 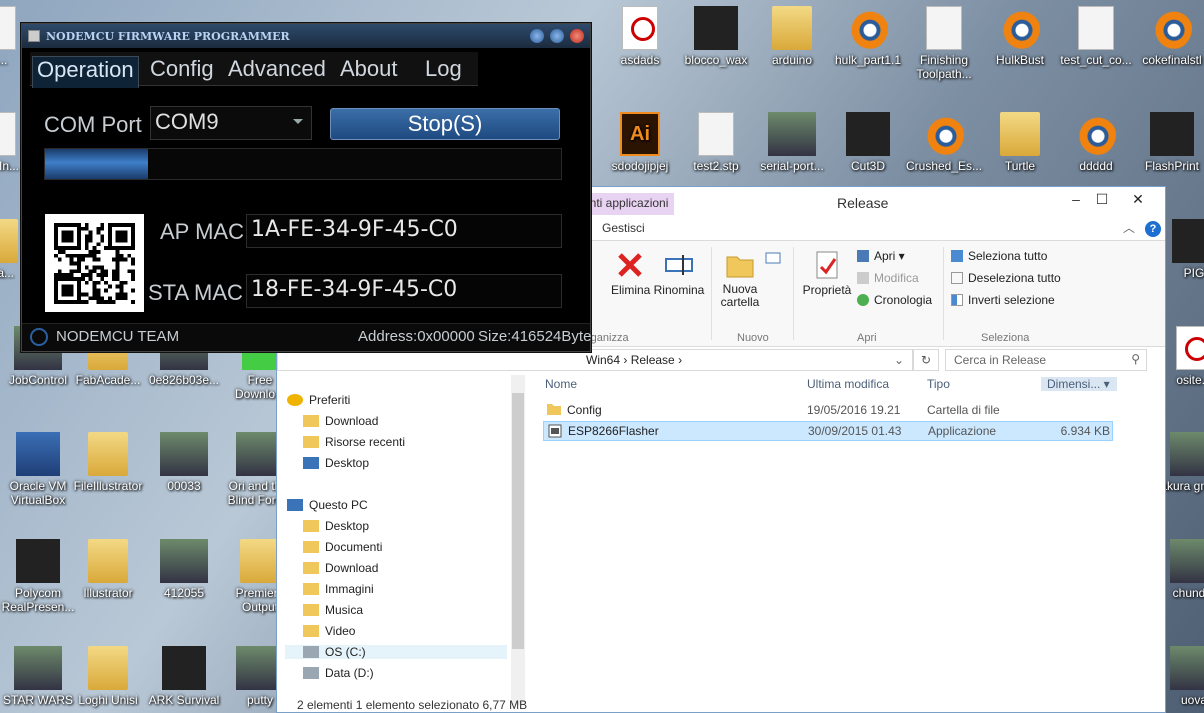 I want to click on column-type: Tipo, so click(x=938, y=384).